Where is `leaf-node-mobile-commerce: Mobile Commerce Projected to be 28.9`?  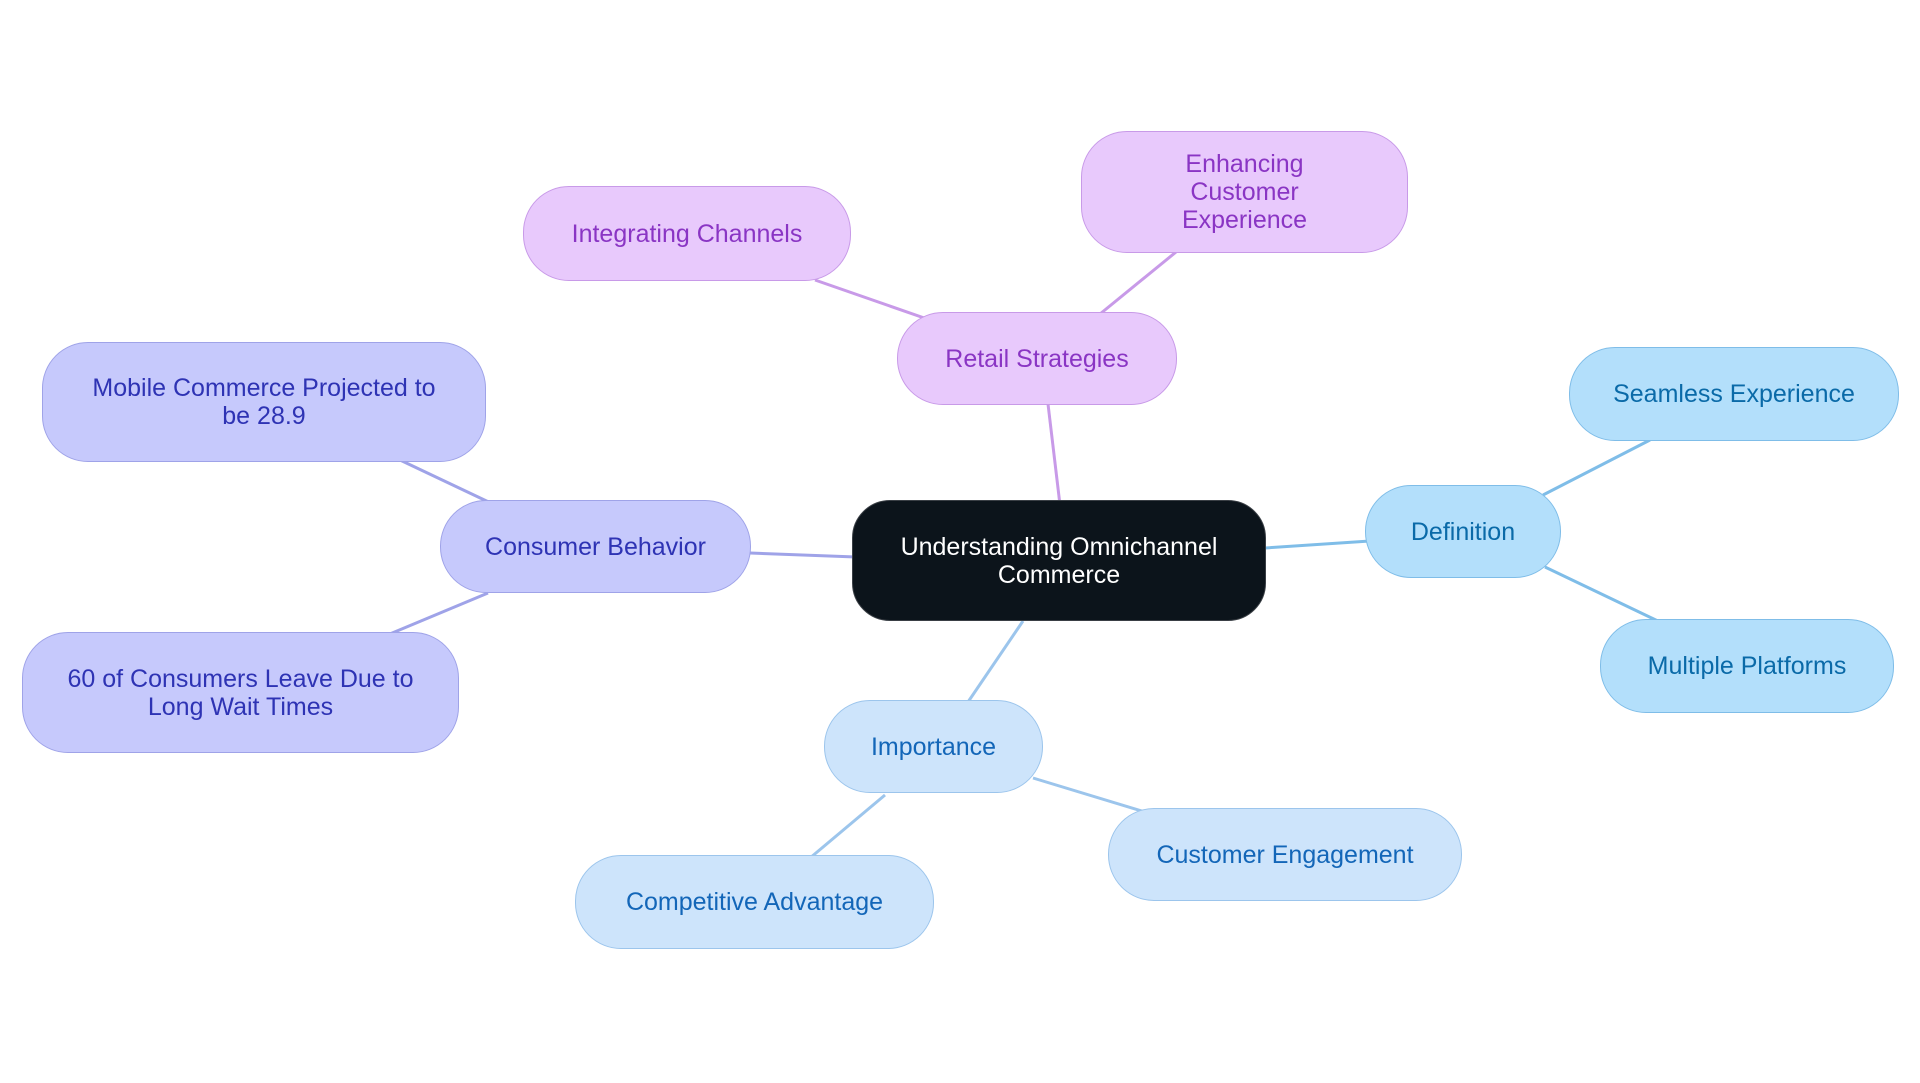 leaf-node-mobile-commerce: Mobile Commerce Projected to be 28.9 is located at coordinates (264, 402).